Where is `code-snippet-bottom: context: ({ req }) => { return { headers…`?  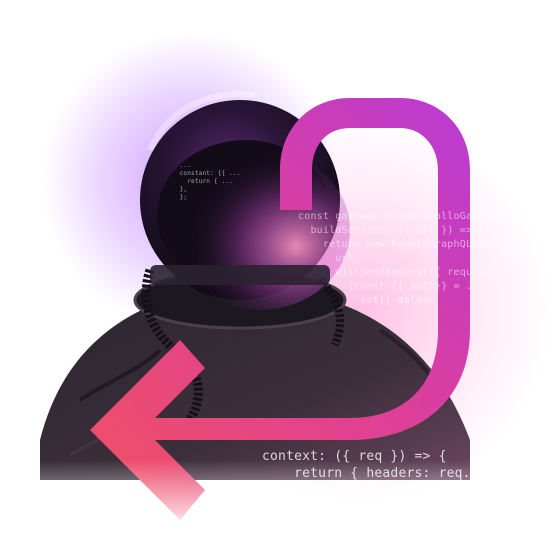 code-snippet-bottom: context: ({ req }) => { return { headers… is located at coordinates (406, 482).